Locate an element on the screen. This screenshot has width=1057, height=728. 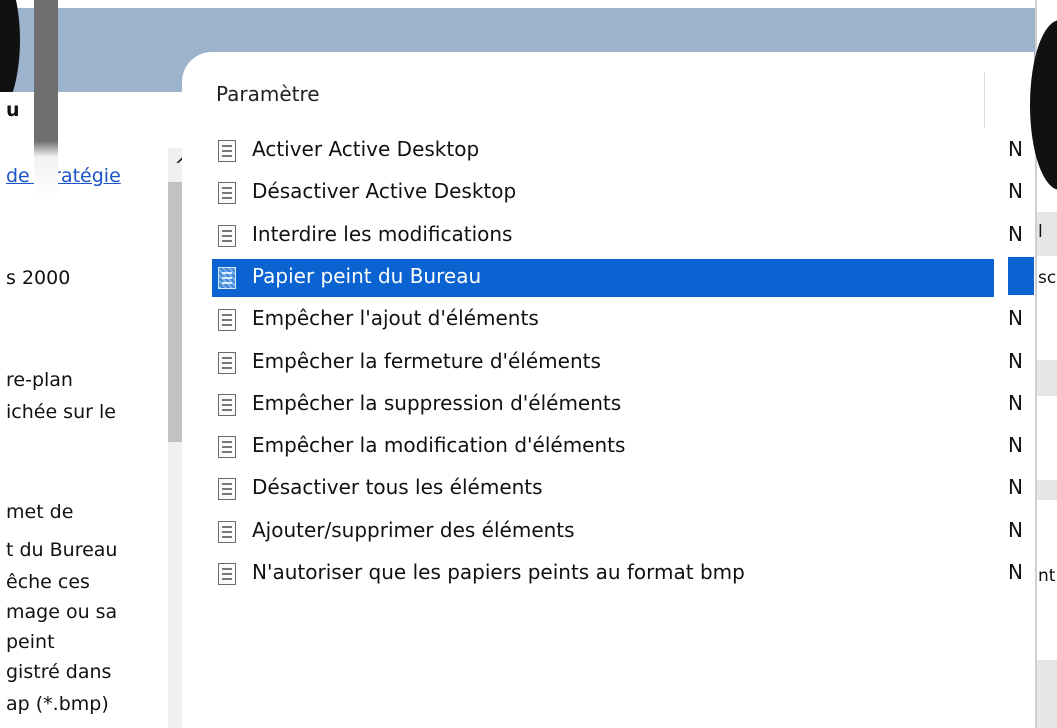
policy-link: de stratégie is located at coordinates (63, 176).